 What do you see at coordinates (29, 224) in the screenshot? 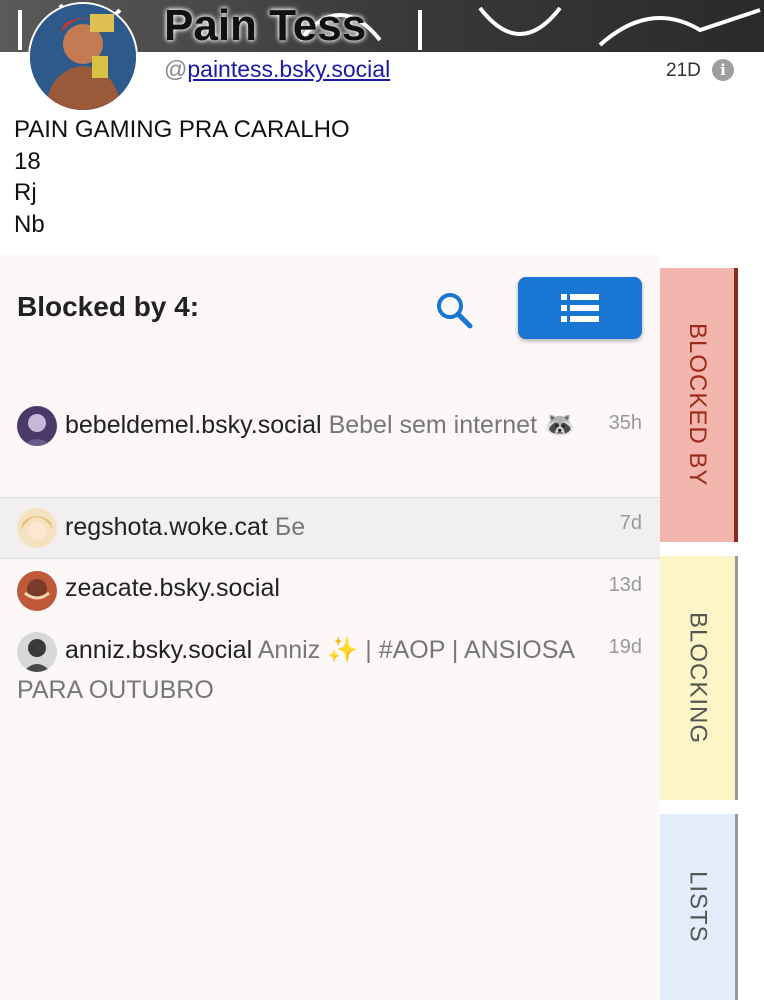
I see `bio-line: Nb` at bounding box center [29, 224].